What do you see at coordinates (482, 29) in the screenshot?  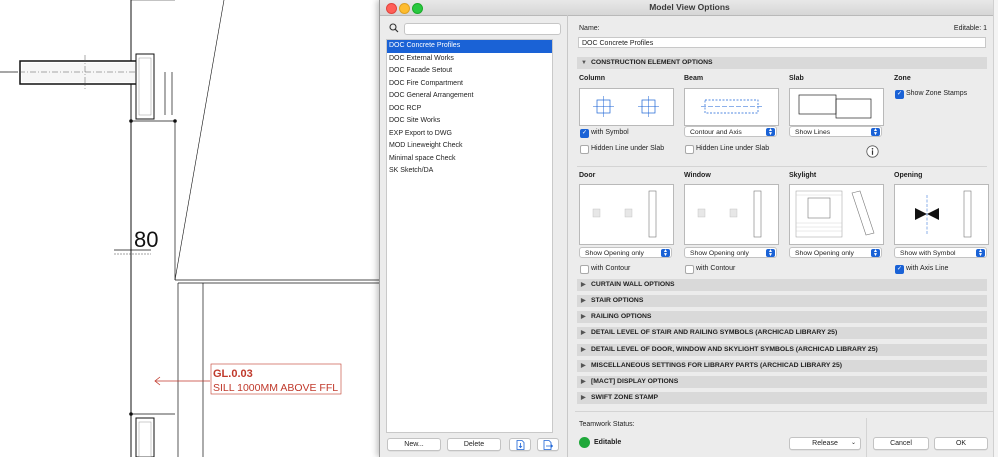 I see `search-input` at bounding box center [482, 29].